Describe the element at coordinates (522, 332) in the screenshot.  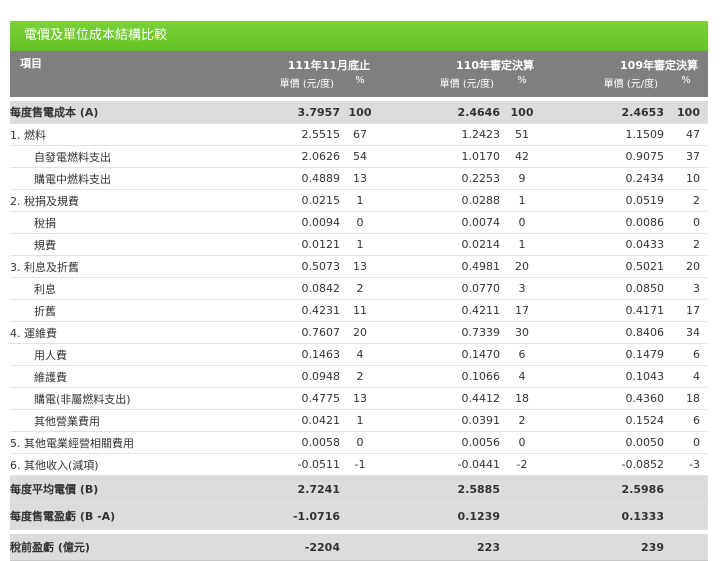
I see `percent-cell: 30` at that location.